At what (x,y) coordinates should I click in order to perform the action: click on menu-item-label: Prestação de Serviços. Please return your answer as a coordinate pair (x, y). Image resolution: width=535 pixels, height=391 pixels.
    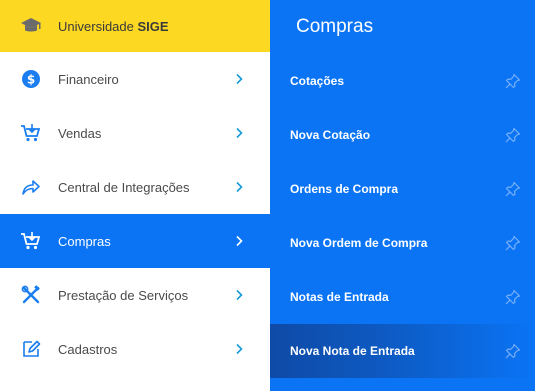
    Looking at the image, I should click on (123, 295).